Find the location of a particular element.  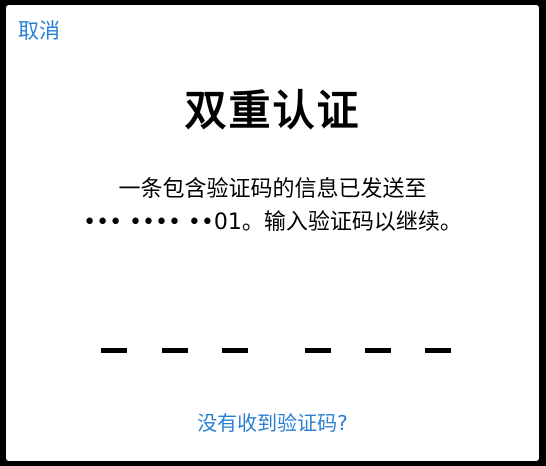

cancel-button: 取消 is located at coordinates (39, 31).